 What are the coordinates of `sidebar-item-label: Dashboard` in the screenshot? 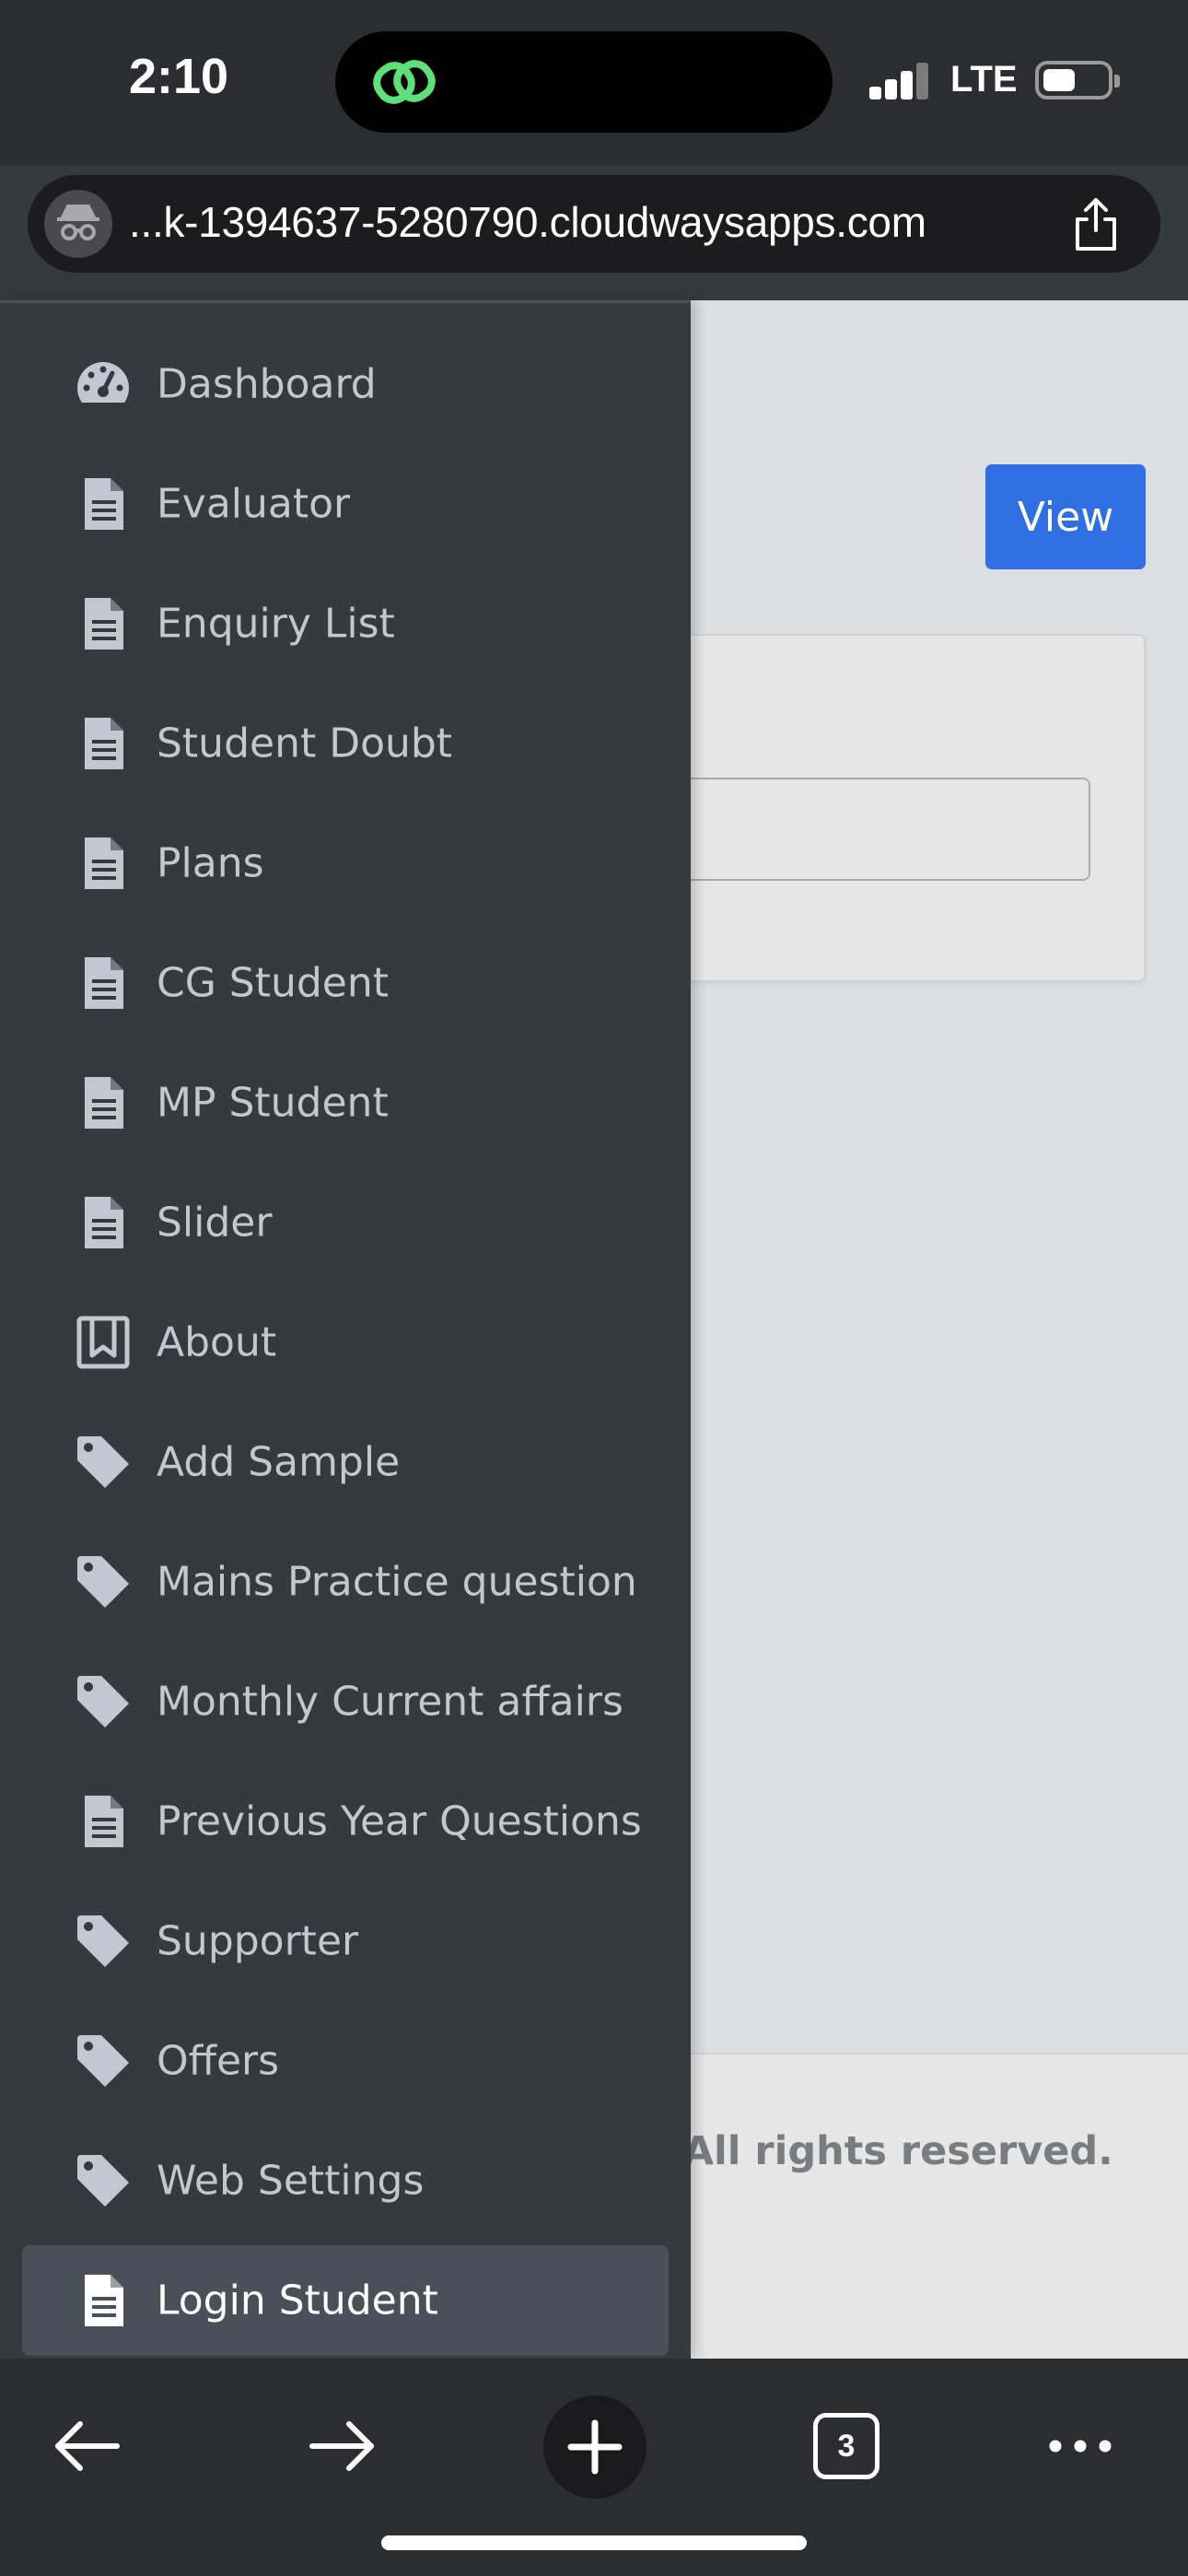 It's located at (267, 384).